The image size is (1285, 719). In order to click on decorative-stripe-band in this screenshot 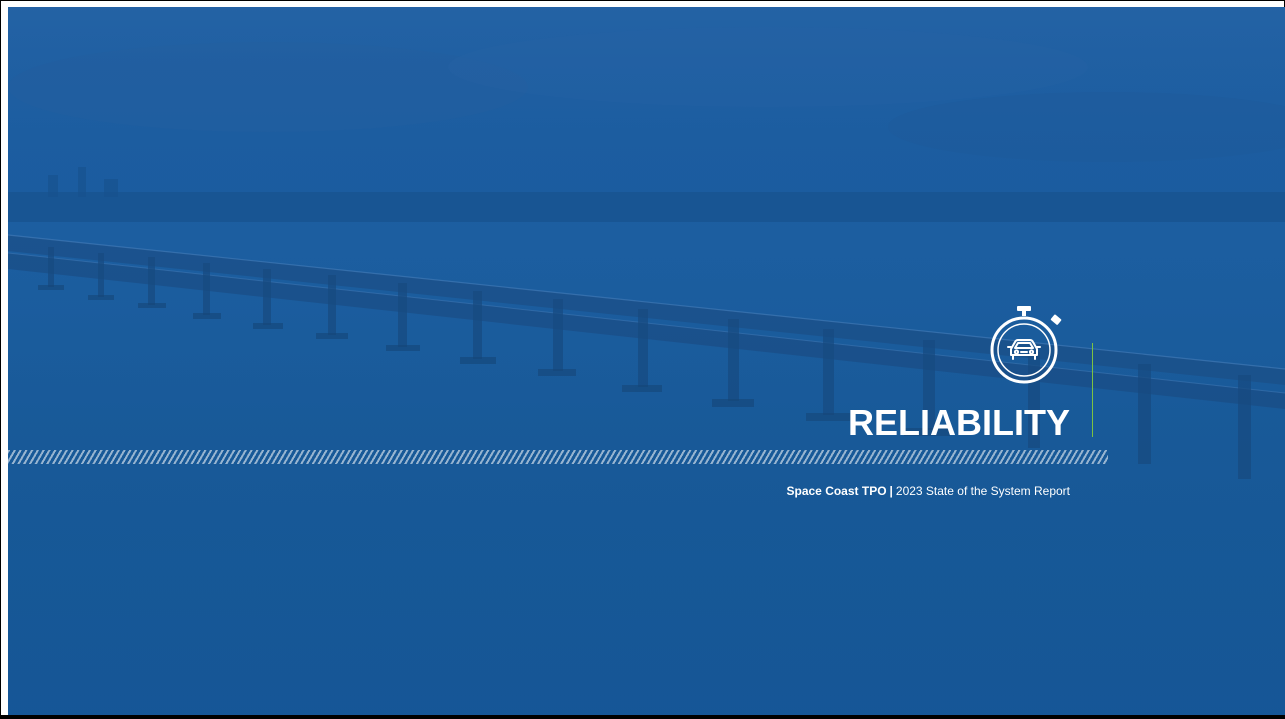, I will do `click(558, 457)`.